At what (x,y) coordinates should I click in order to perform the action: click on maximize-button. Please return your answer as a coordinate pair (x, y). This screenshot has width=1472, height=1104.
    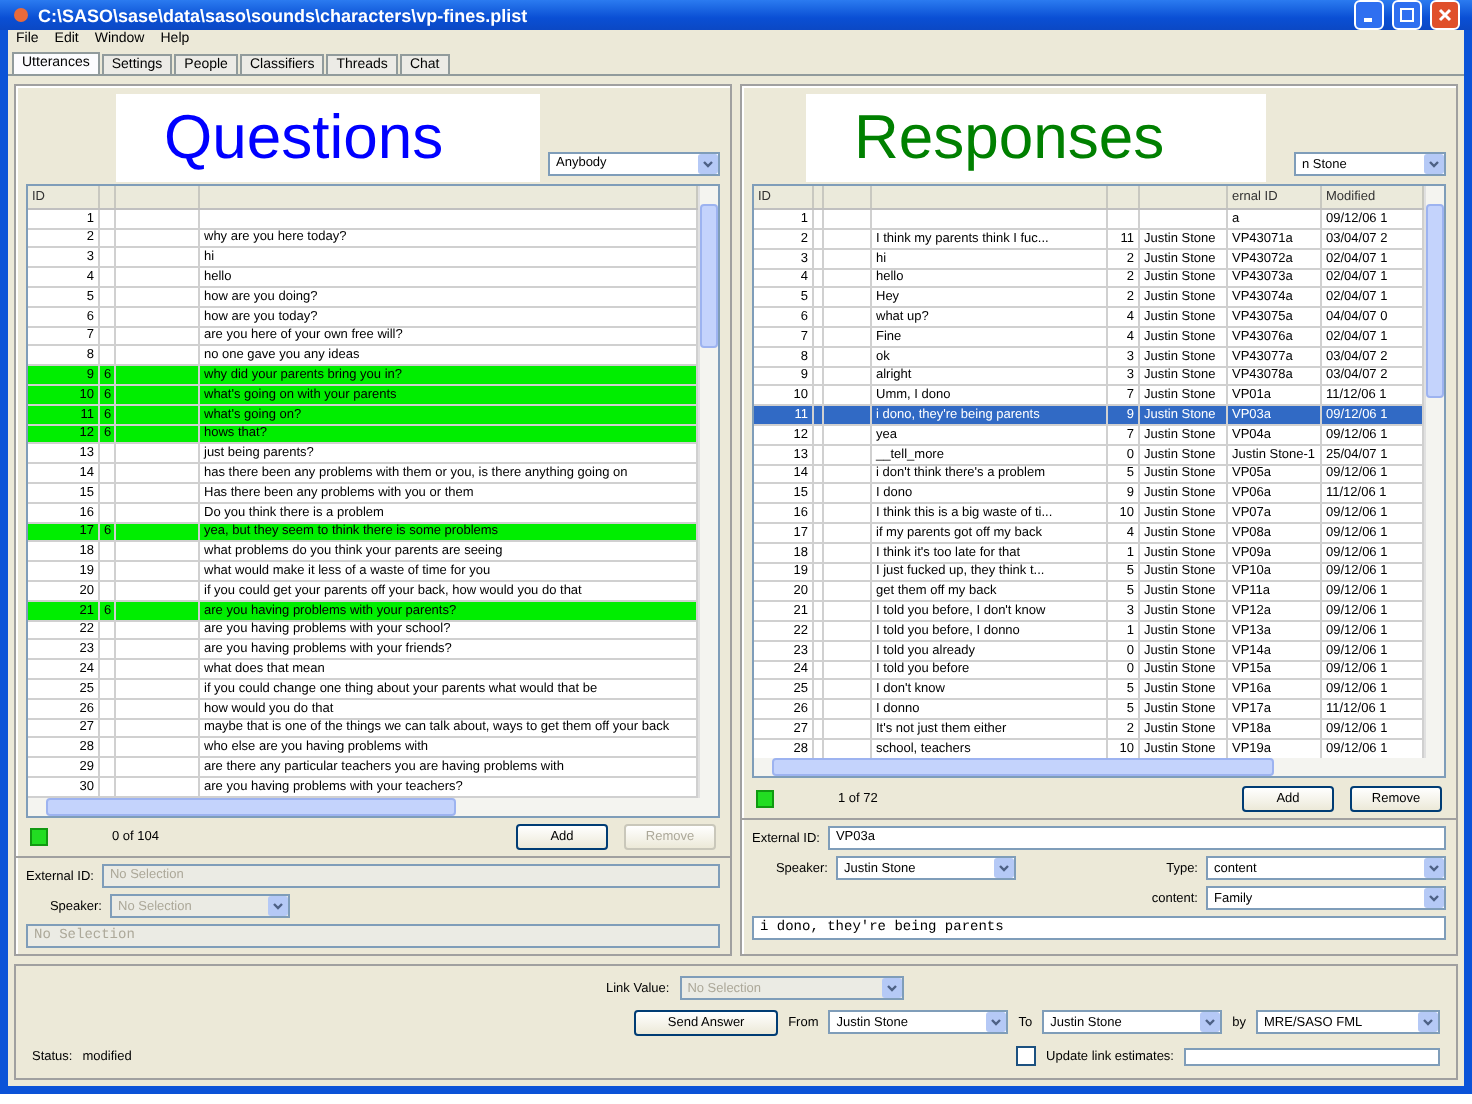
    Looking at the image, I should click on (1407, 15).